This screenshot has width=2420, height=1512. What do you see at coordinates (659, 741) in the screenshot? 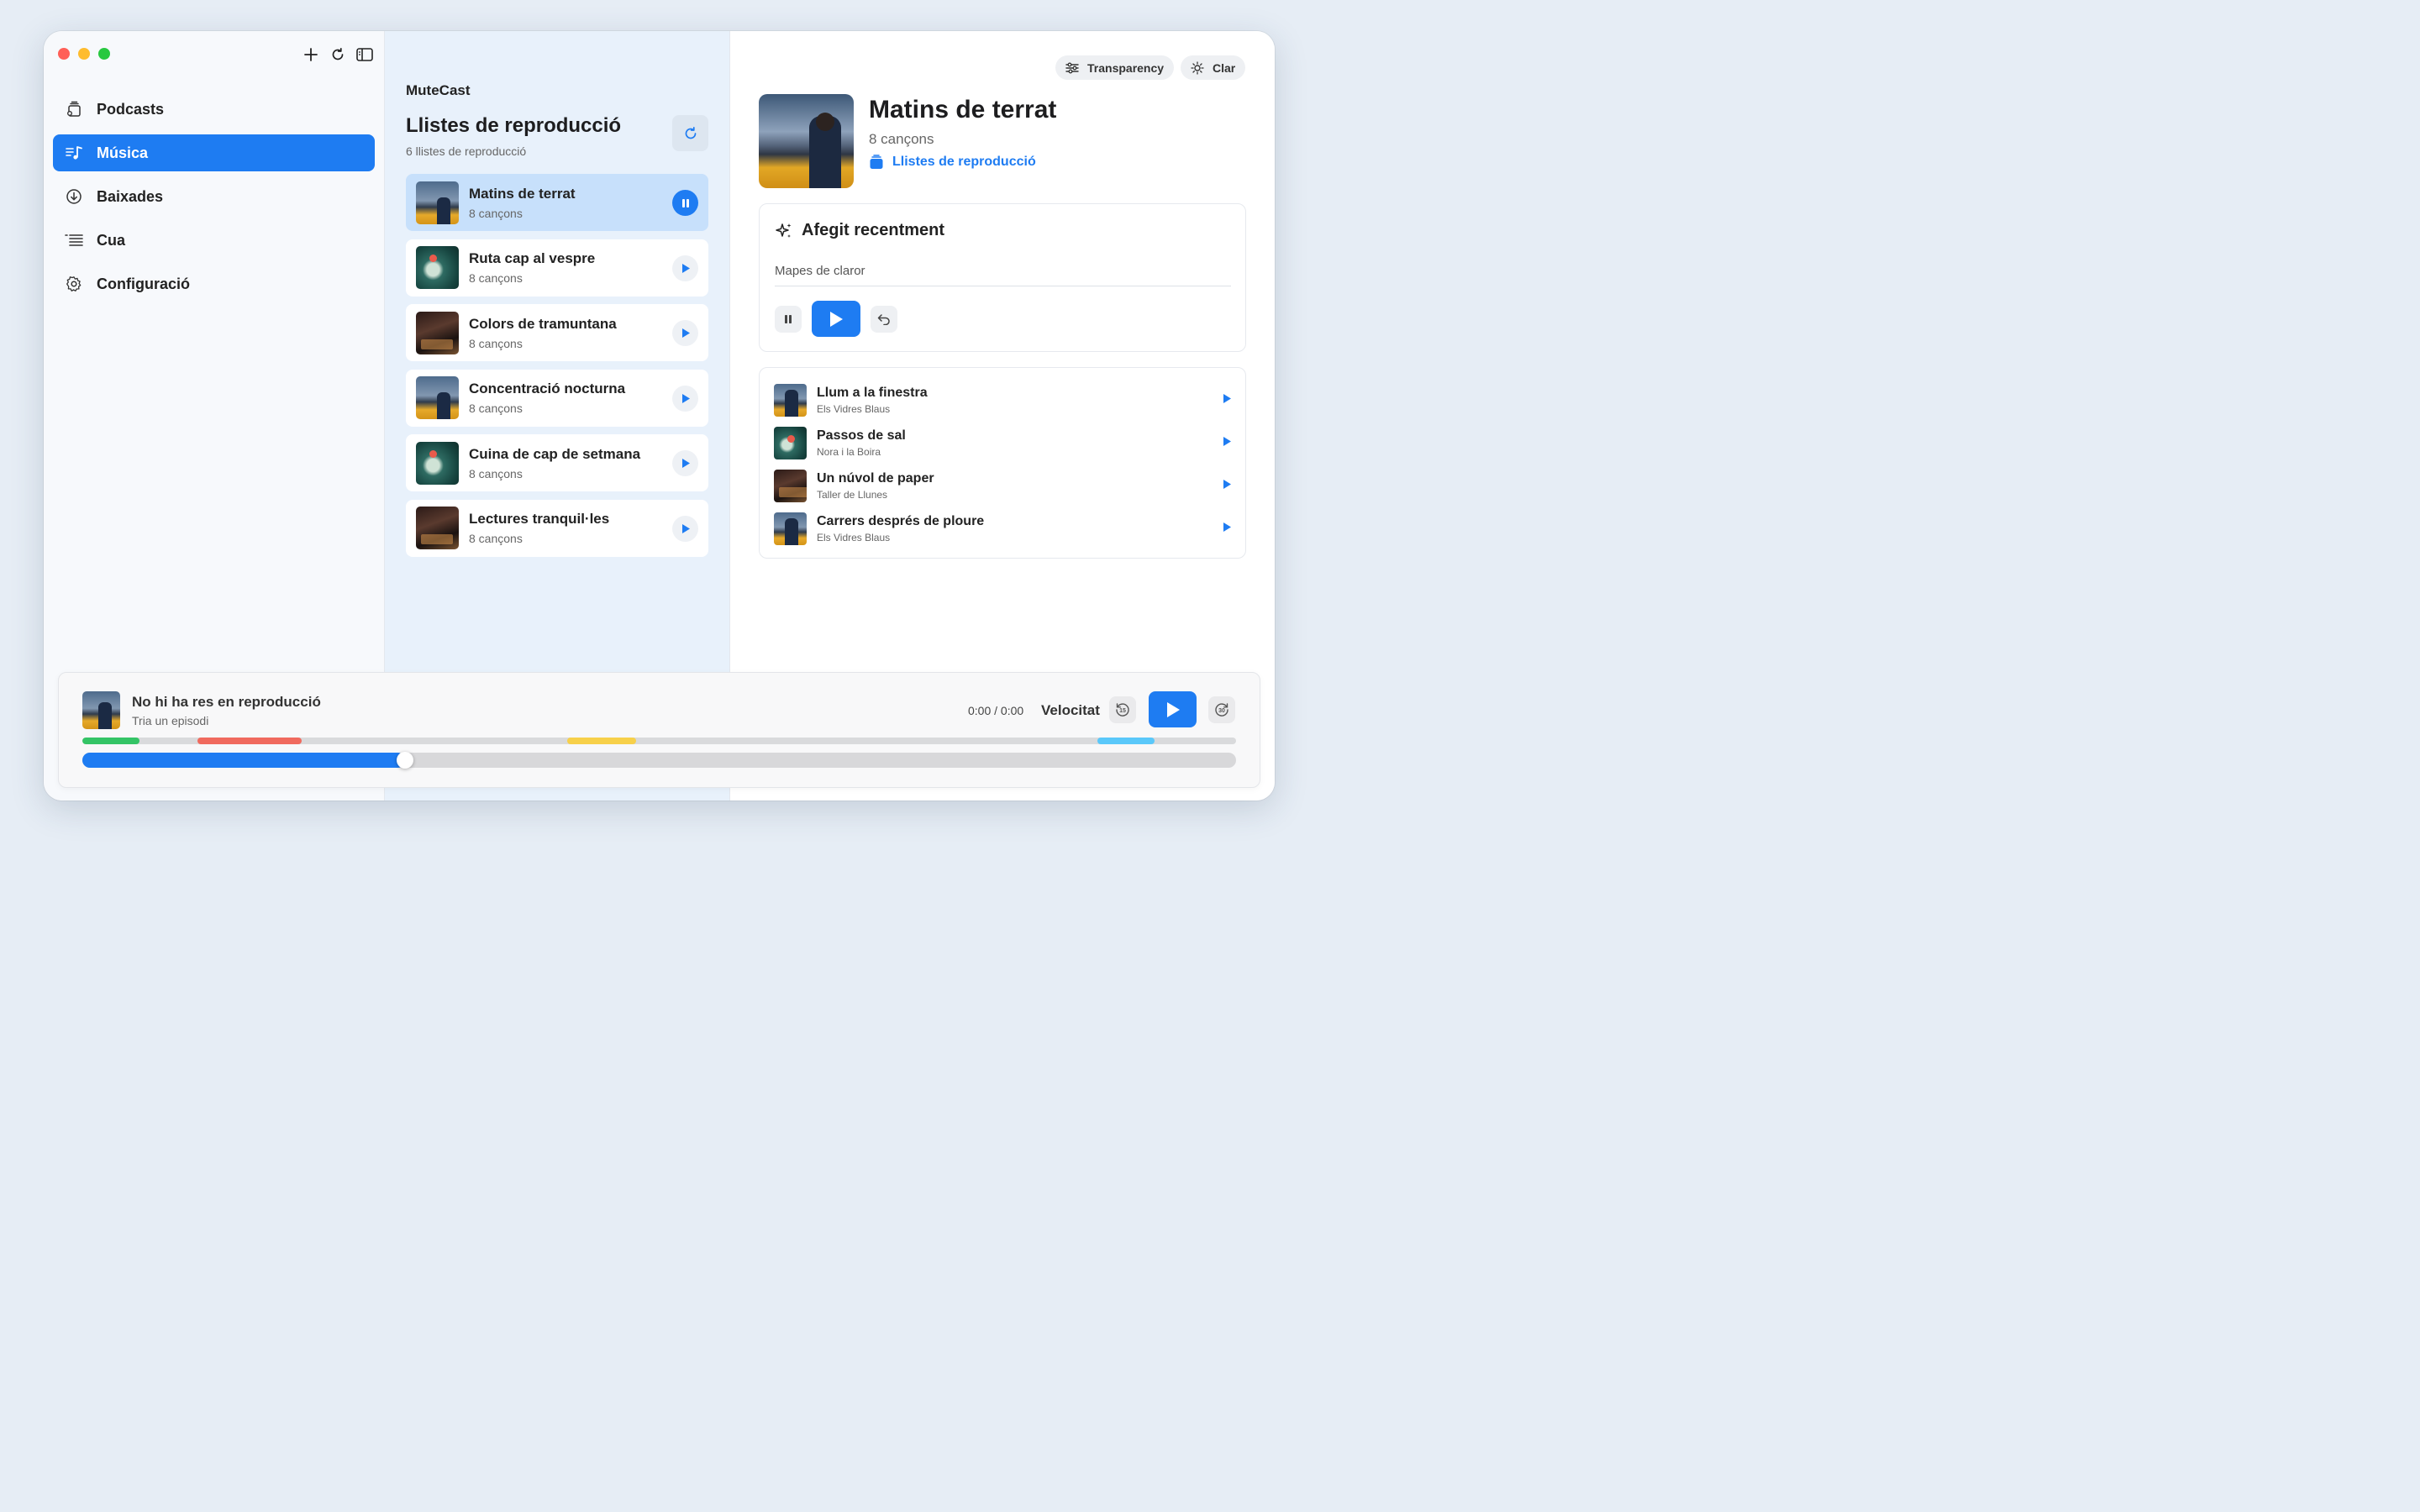
I see `chapter-bar` at bounding box center [659, 741].